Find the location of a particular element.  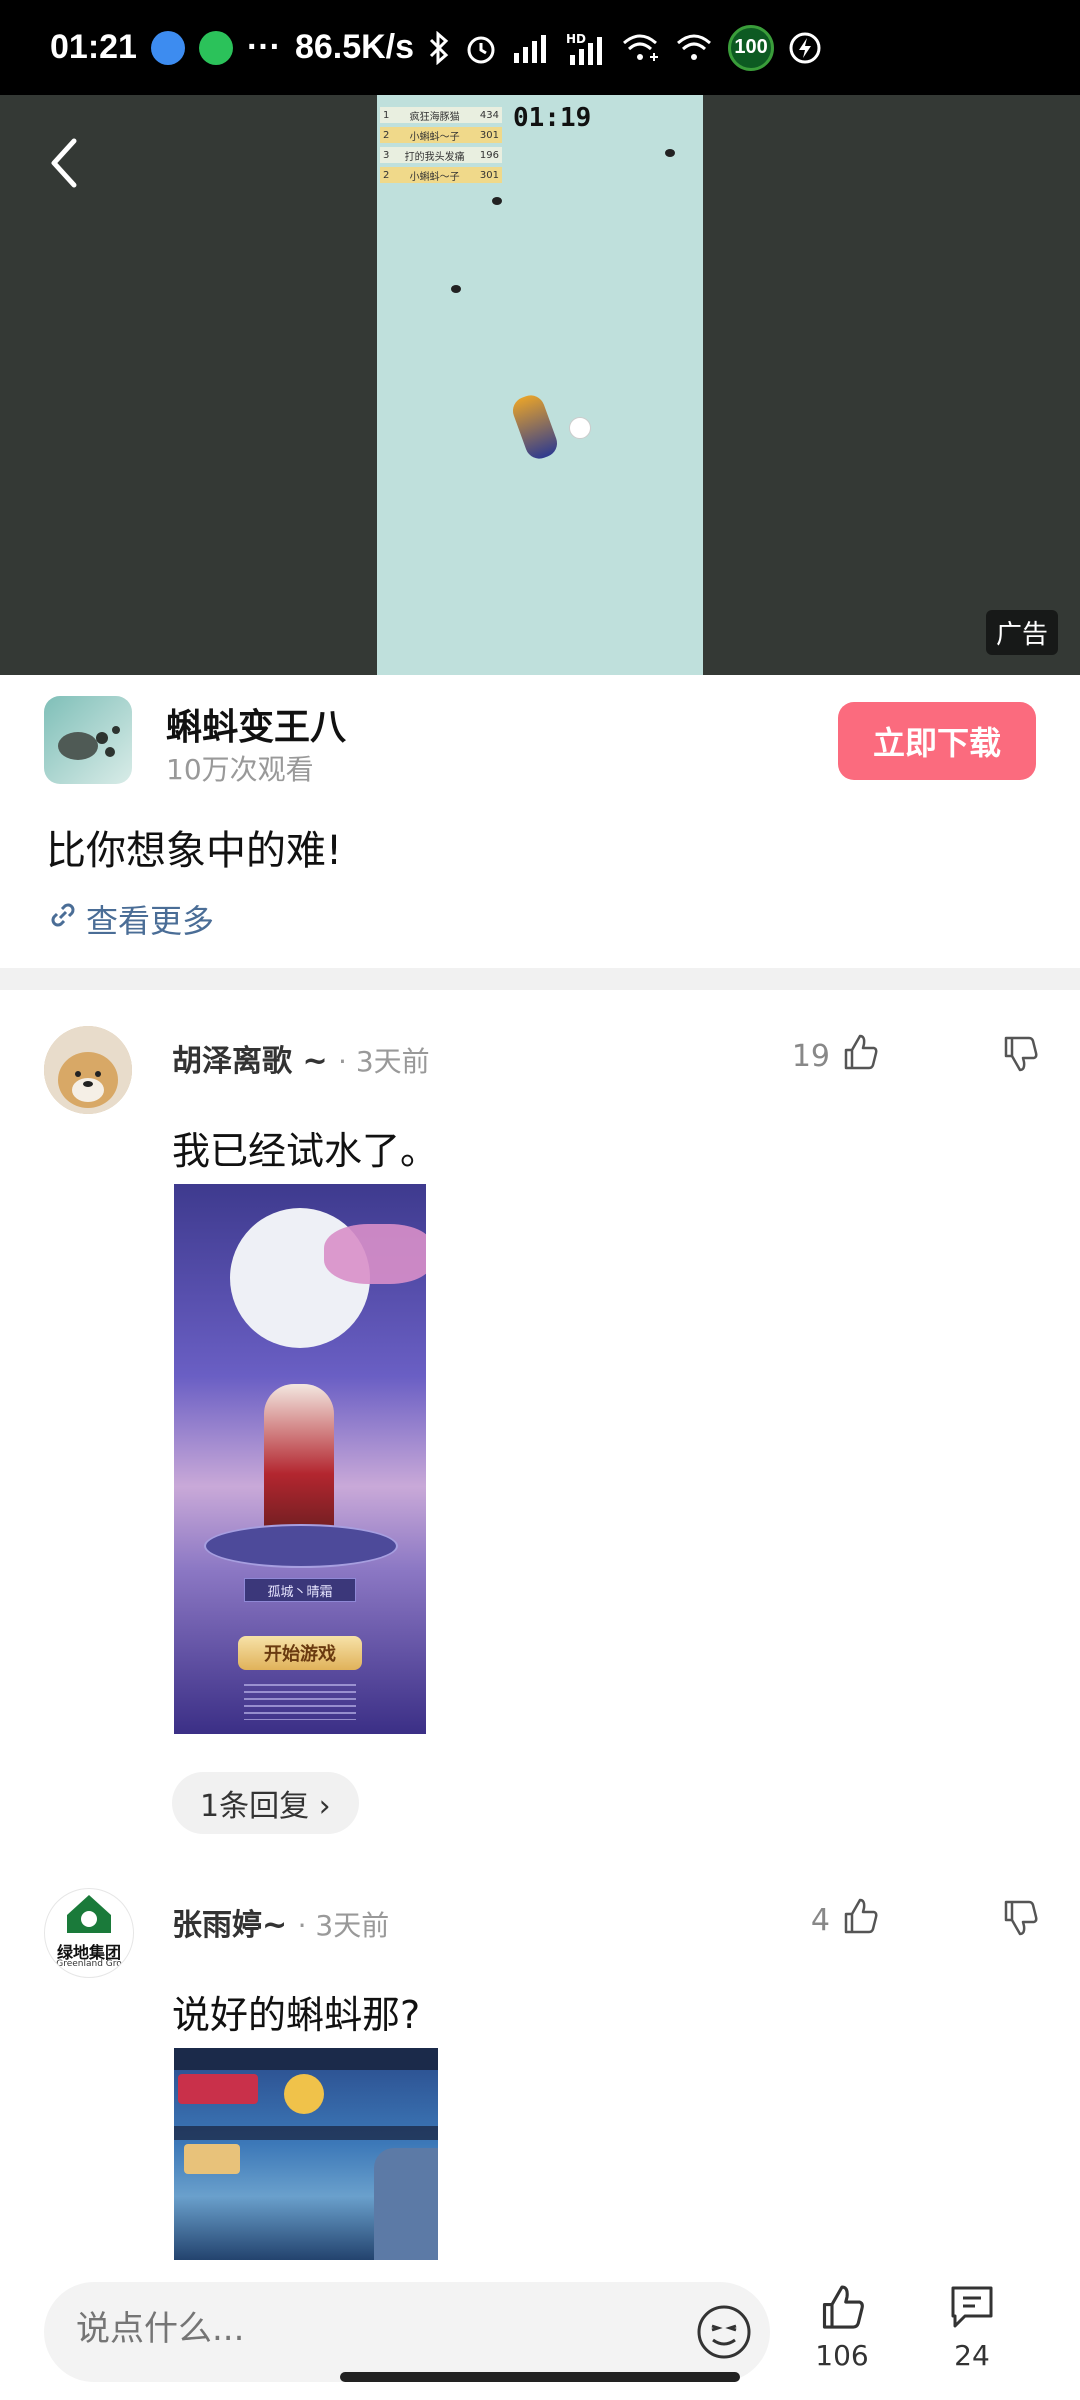

game-item-slot is located at coordinates (212, 2159).